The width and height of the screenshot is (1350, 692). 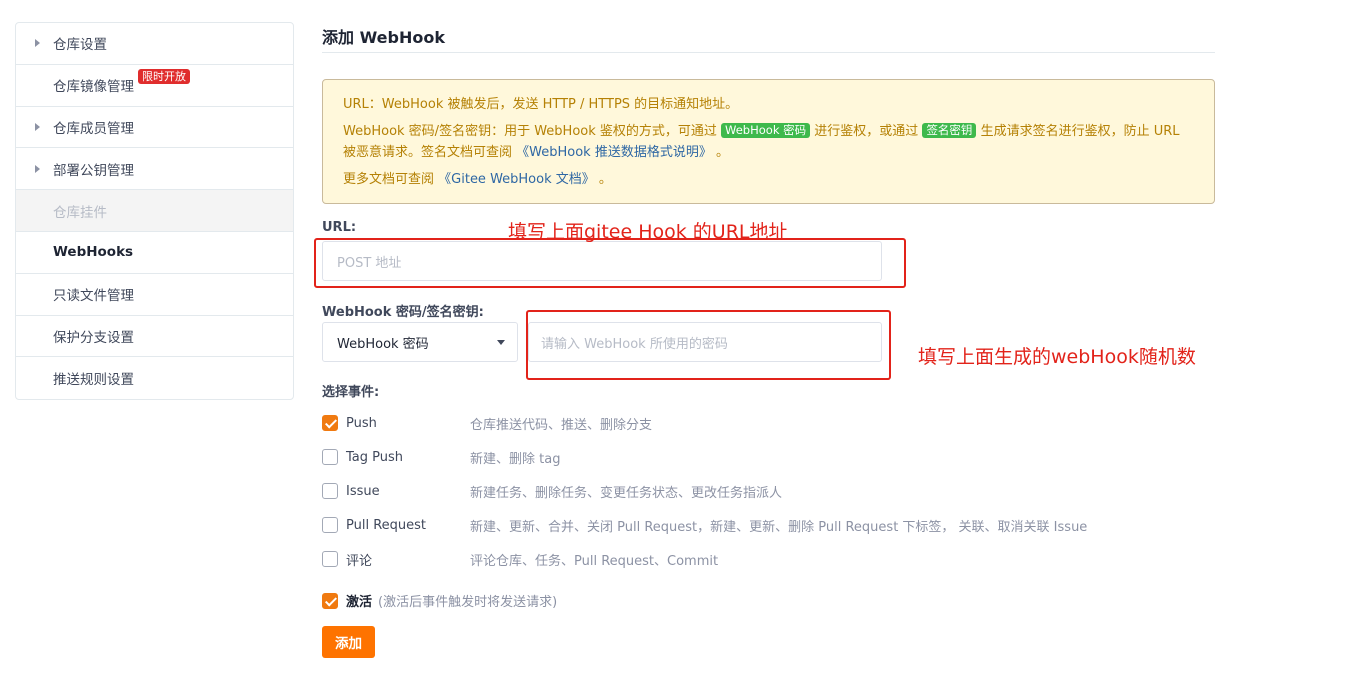 I want to click on event-desc: 新建、删除 tag, so click(x=515, y=459).